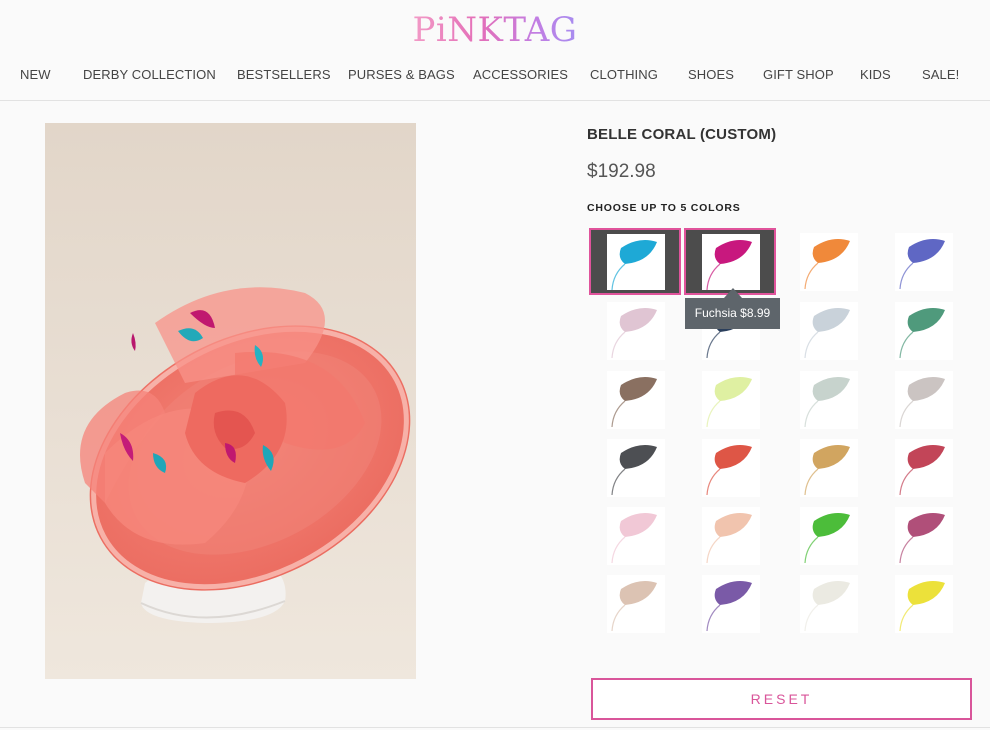 The height and width of the screenshot is (730, 990). Describe the element at coordinates (682, 134) in the screenshot. I see `product-title: BELLE CORAL (CUSTOM)` at that location.